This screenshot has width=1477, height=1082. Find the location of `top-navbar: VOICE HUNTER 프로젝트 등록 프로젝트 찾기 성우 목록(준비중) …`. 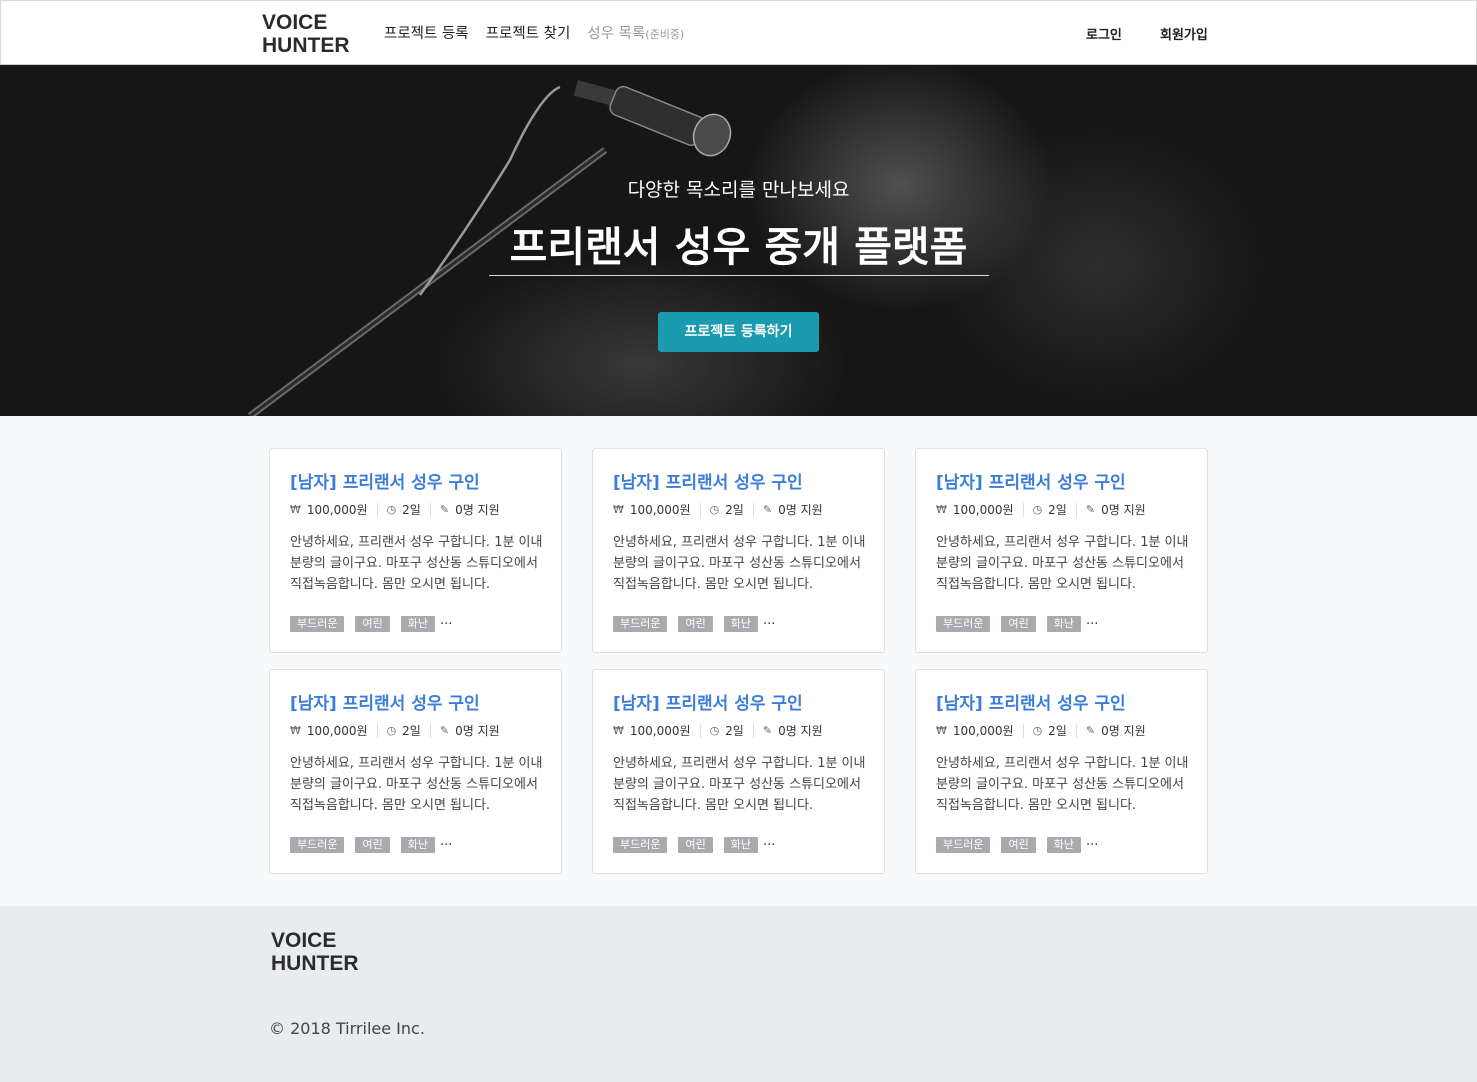

top-navbar: VOICE HUNTER 프로젝트 등록 프로젝트 찾기 성우 목록(준비중) … is located at coordinates (738, 32).